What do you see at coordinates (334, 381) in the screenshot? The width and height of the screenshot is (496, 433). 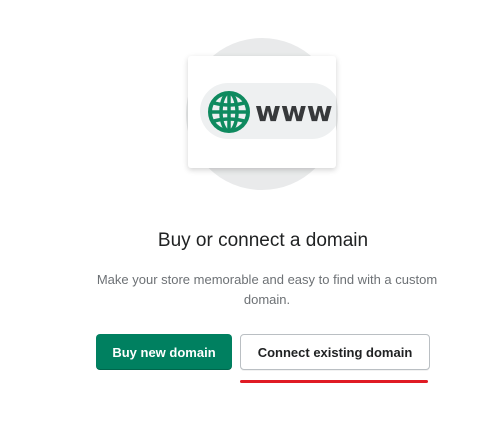 I see `red-highlight-underline` at bounding box center [334, 381].